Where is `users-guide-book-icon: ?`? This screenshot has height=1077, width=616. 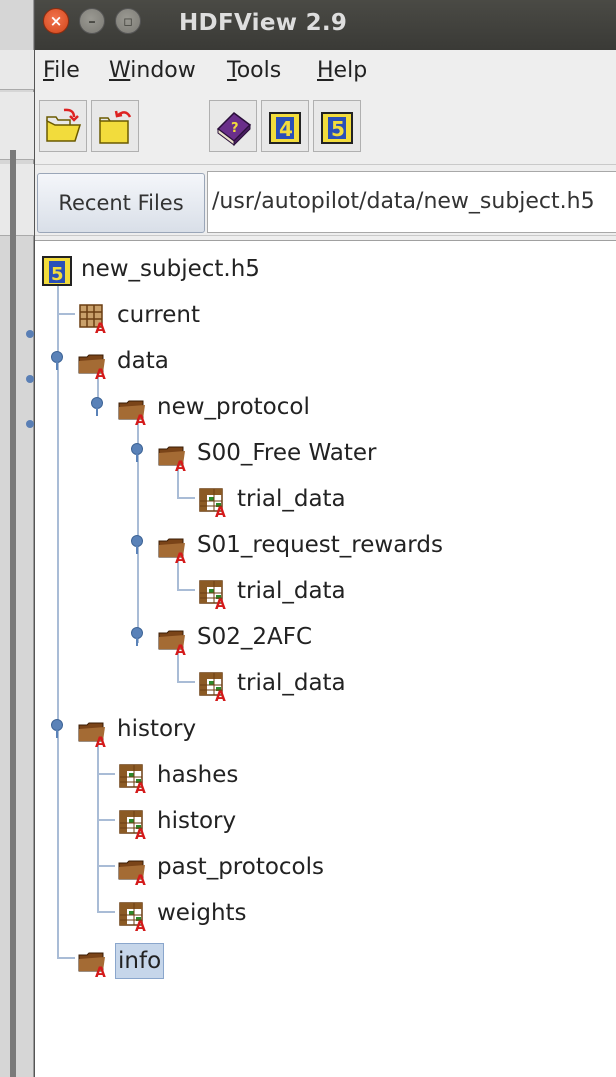
users-guide-book-icon: ? is located at coordinates (234, 129).